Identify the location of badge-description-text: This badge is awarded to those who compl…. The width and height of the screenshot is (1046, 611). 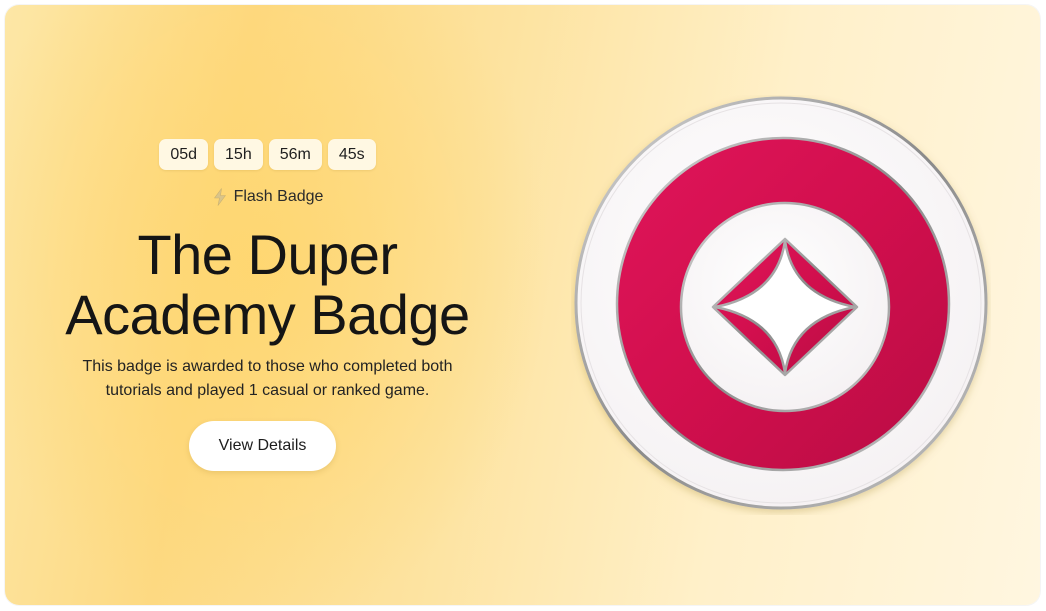
(267, 378).